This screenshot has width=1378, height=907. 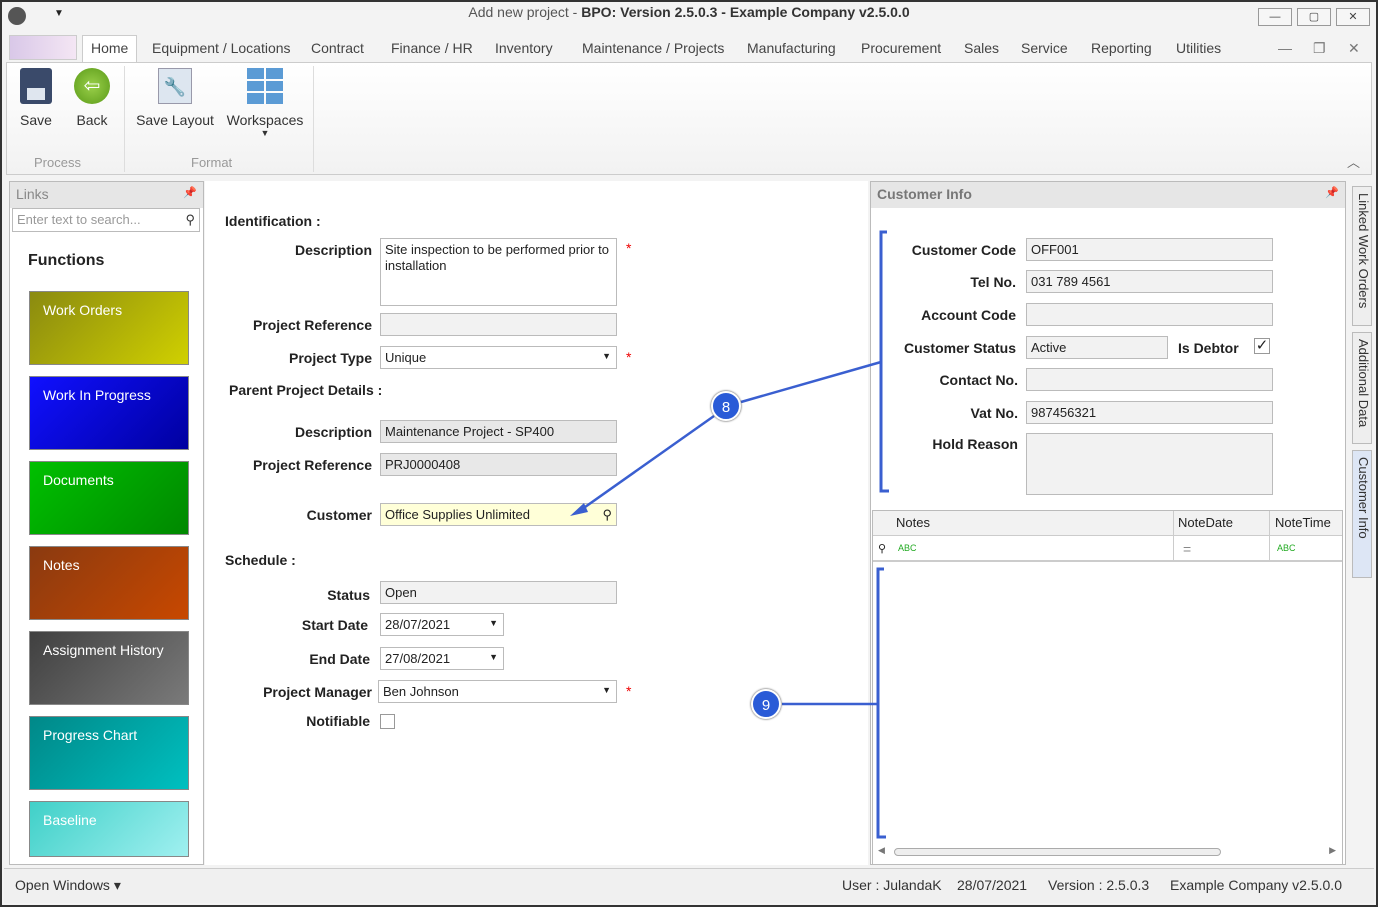 I want to click on status-user: User : JulandaK, so click(x=892, y=885).